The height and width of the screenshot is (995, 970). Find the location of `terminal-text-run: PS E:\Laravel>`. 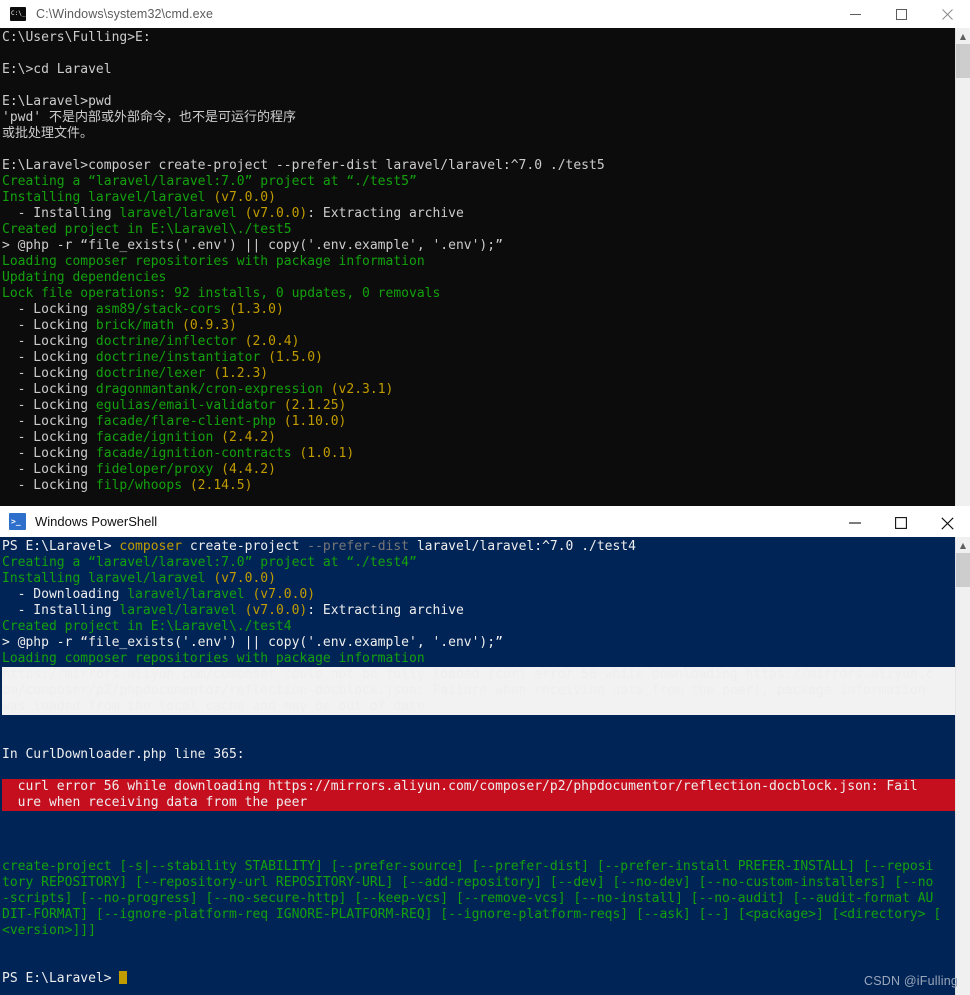

terminal-text-run: PS E:\Laravel> is located at coordinates (61, 546).